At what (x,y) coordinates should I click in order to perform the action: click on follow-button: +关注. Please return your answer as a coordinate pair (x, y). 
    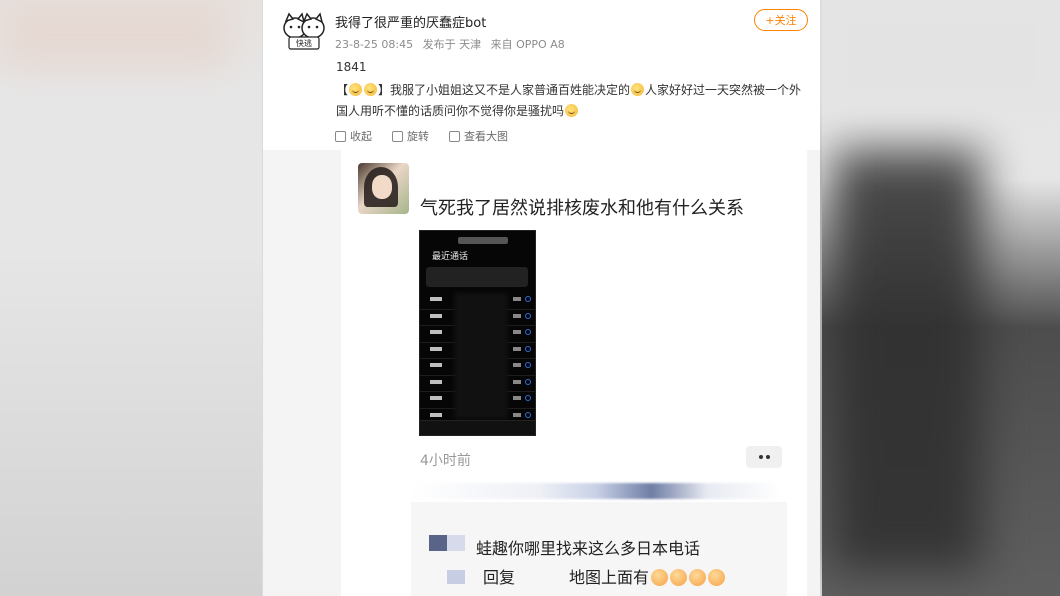
    Looking at the image, I should click on (781, 20).